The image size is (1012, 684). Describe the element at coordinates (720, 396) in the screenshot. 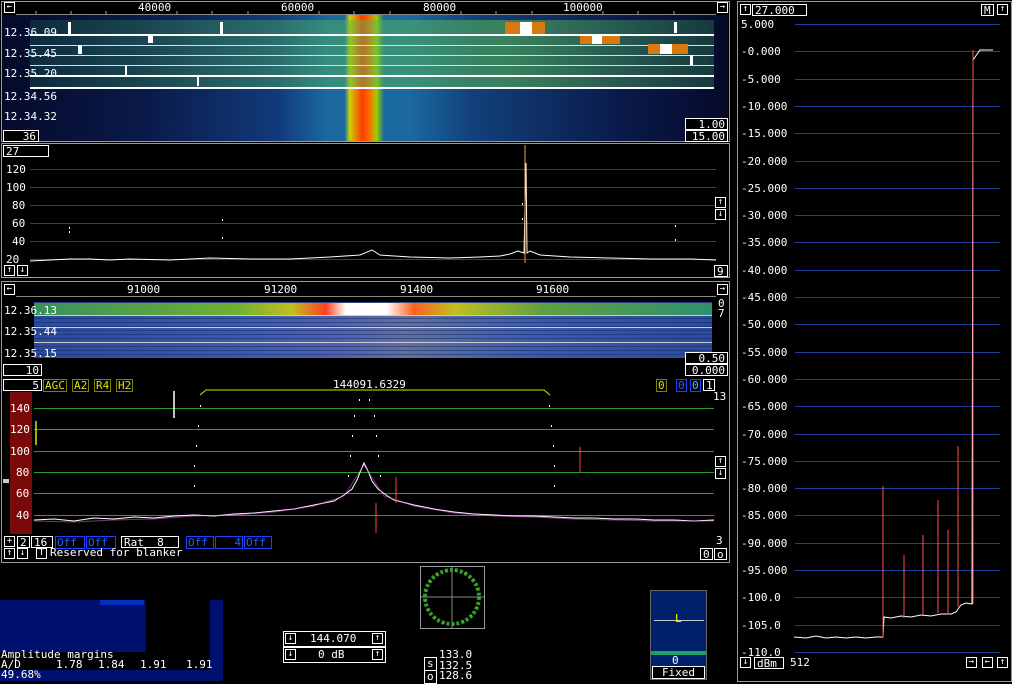

I see `hires-right-num: 13` at that location.